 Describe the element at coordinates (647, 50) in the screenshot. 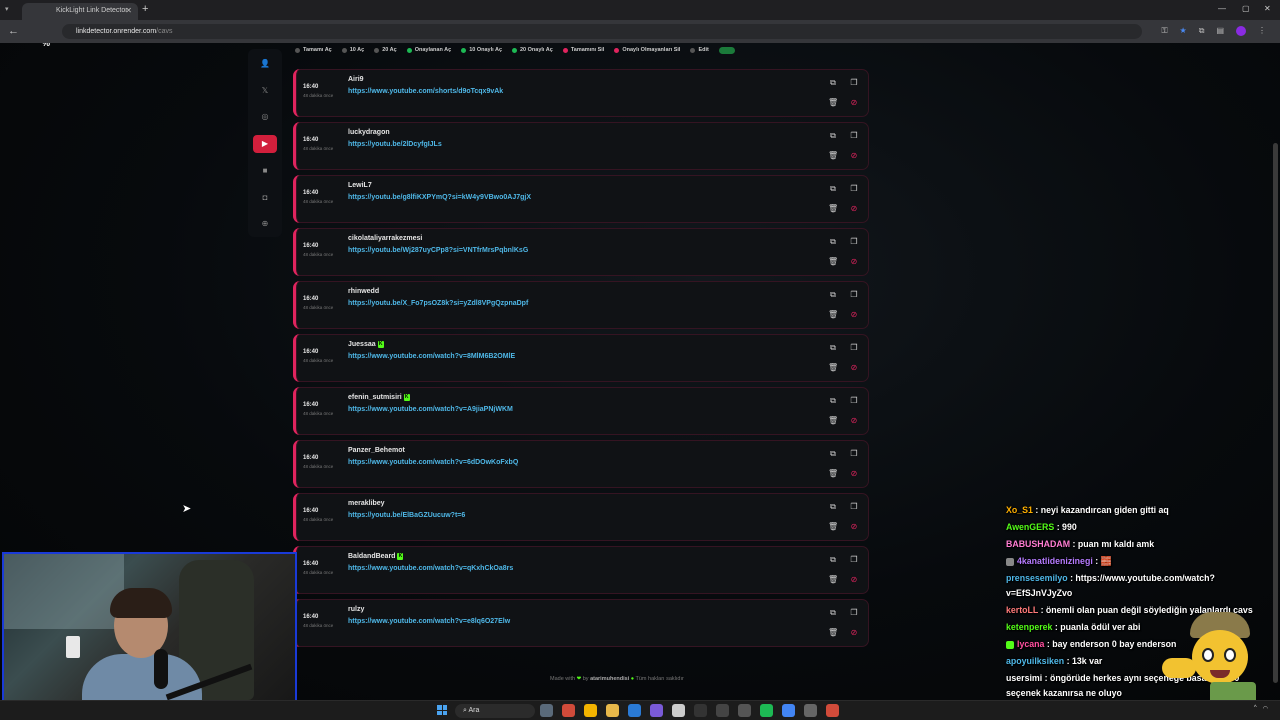

I see `filter-button: Onaylı Olmayanları Sil` at that location.